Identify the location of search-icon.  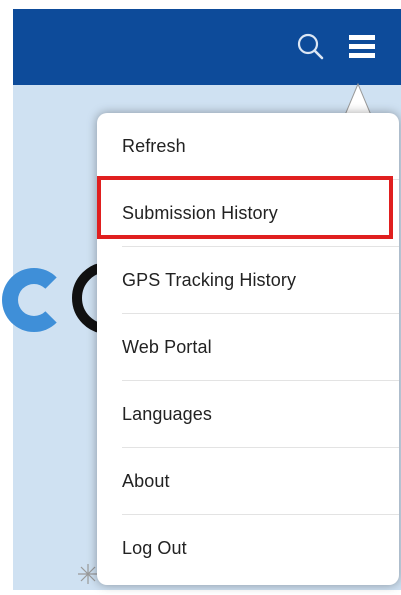
(310, 46).